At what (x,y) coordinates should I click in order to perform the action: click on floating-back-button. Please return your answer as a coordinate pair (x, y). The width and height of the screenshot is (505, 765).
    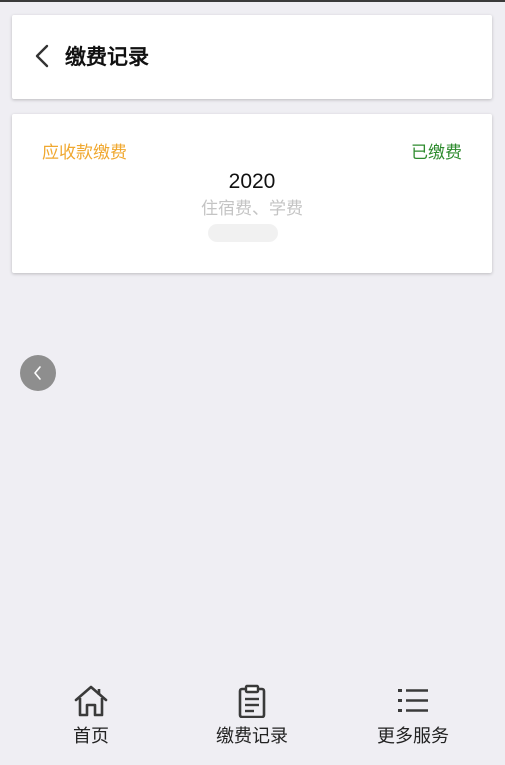
    Looking at the image, I should click on (38, 373).